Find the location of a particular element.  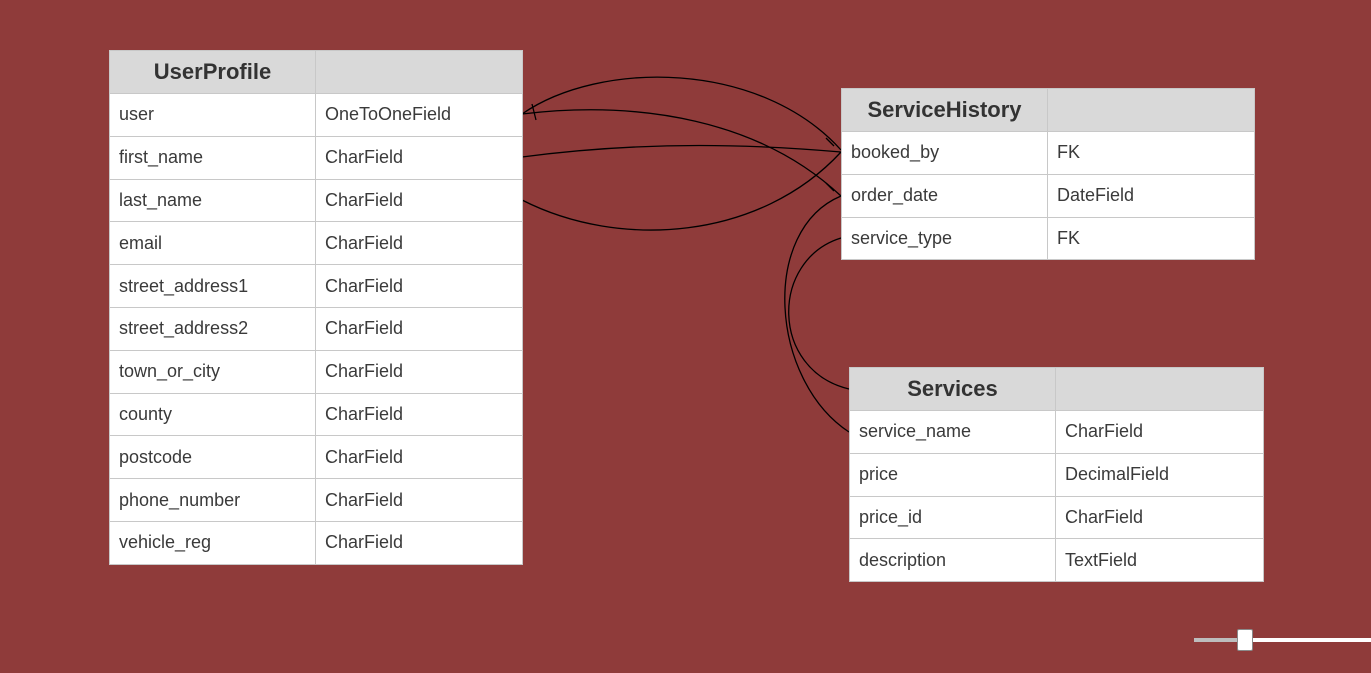

table-row: phone_number CharField is located at coordinates (316, 500).